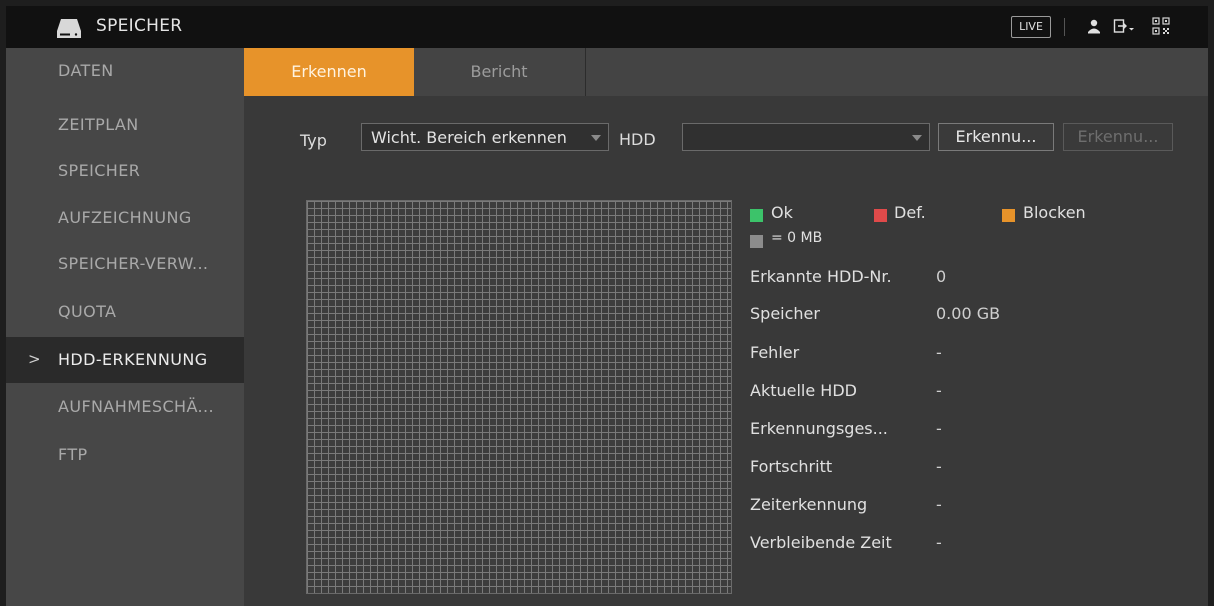 This screenshot has width=1214, height=606. Describe the element at coordinates (125, 455) in the screenshot. I see `sidebar-item-ftp: FTP` at that location.